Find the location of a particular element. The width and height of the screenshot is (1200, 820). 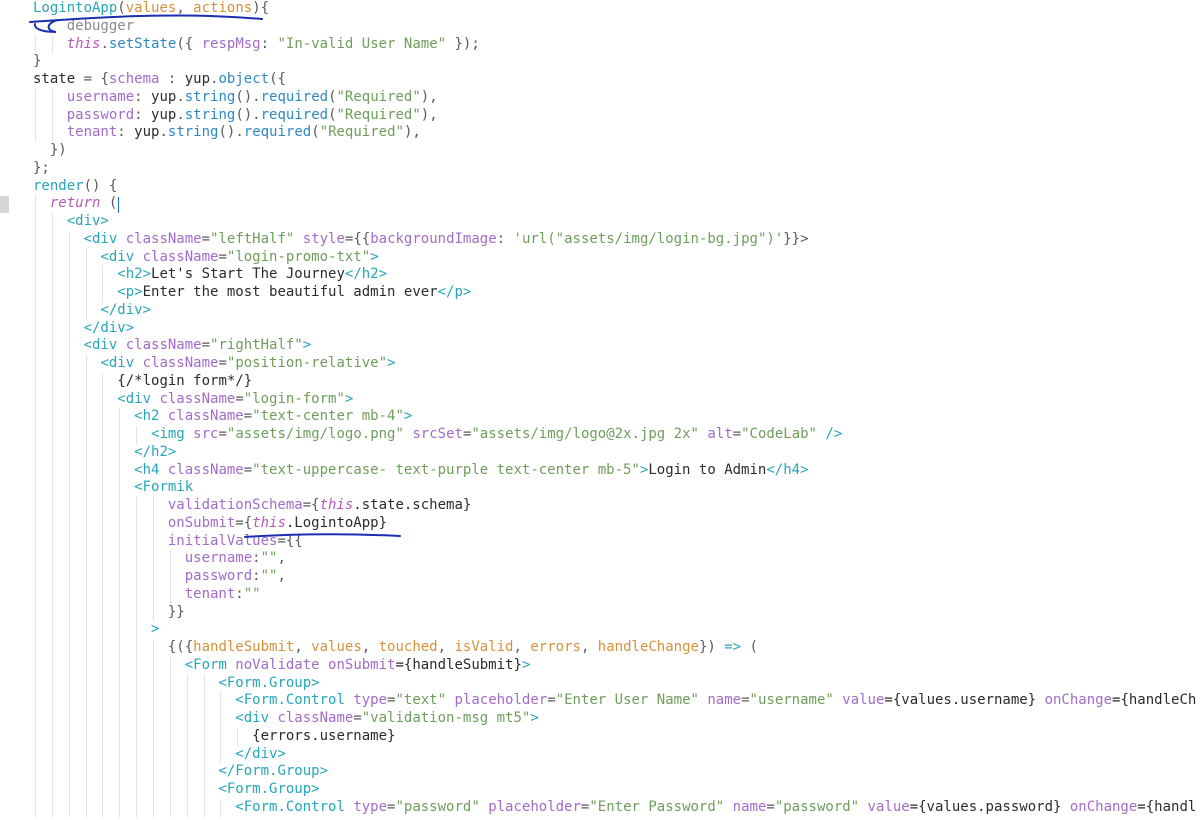

code-line: </h2> is located at coordinates (600, 452).